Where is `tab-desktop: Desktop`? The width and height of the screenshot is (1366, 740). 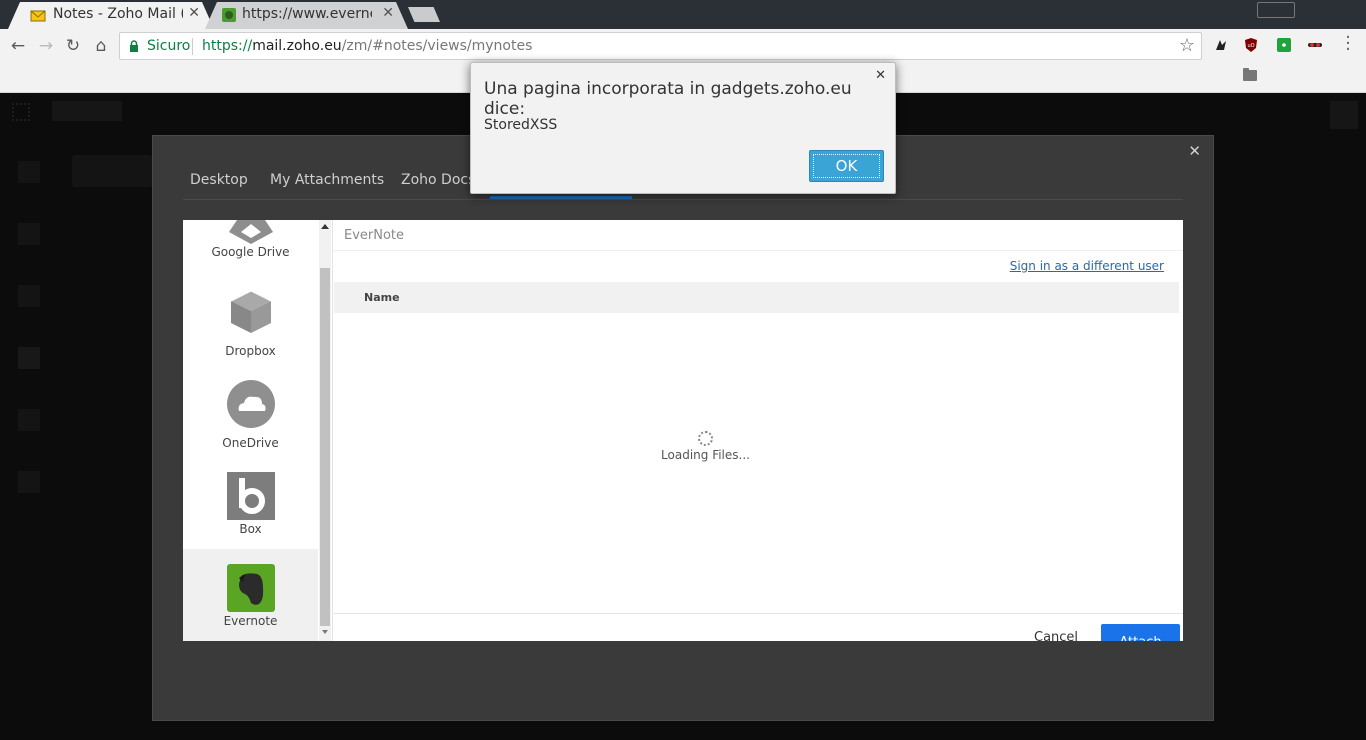 tab-desktop: Desktop is located at coordinates (219, 180).